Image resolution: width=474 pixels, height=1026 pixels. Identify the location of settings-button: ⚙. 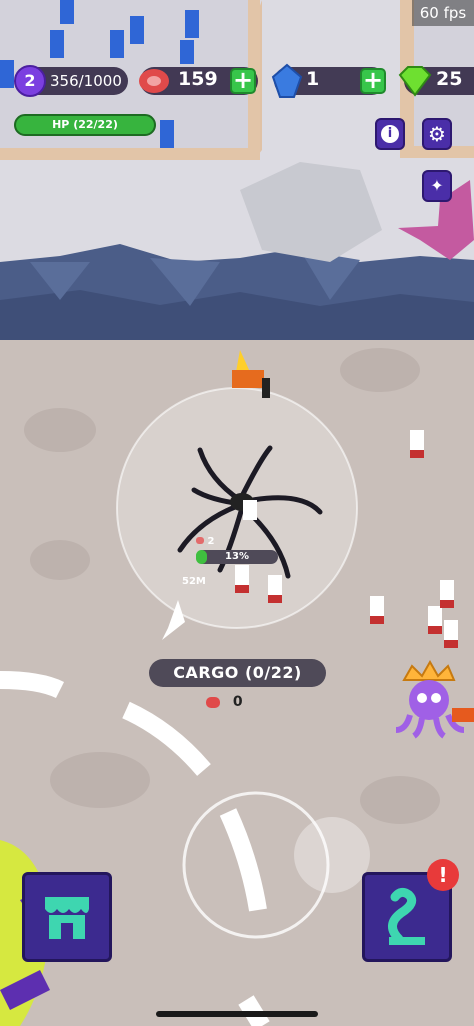
(437, 134).